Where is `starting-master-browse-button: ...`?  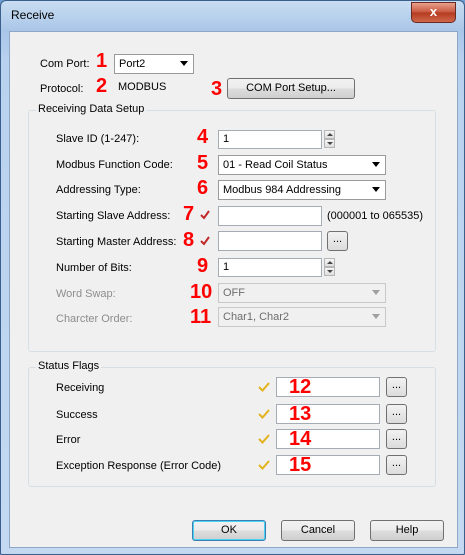
starting-master-browse-button: ... is located at coordinates (337, 241).